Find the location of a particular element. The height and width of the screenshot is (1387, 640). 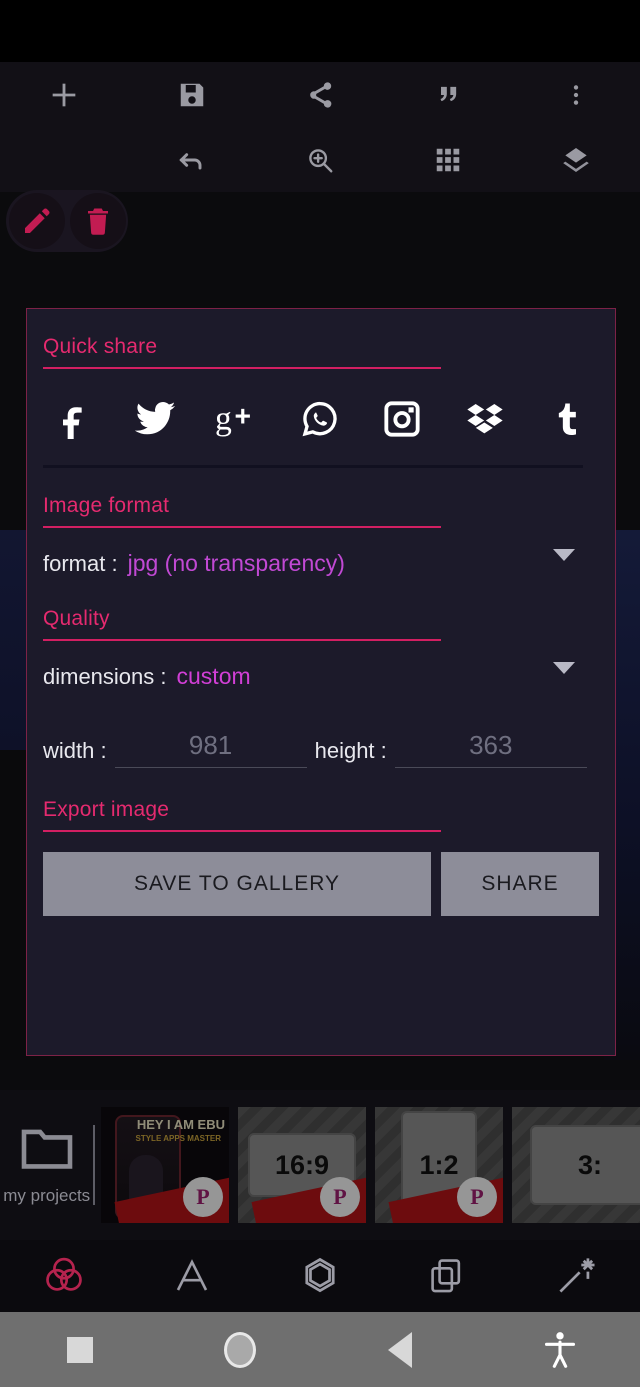

save-to-gallery-button: SAVE TO GALLERY is located at coordinates (237, 884).